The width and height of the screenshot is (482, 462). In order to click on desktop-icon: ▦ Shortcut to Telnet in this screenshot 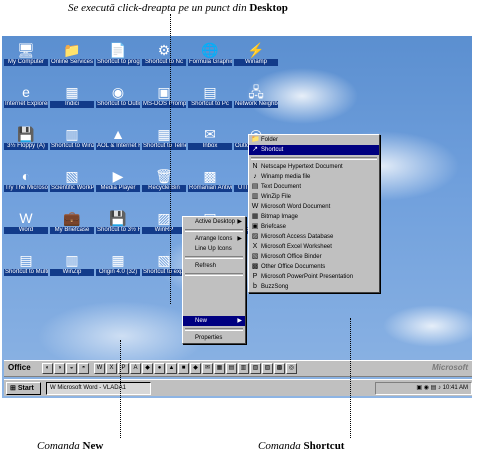, I will do `click(164, 144)`.